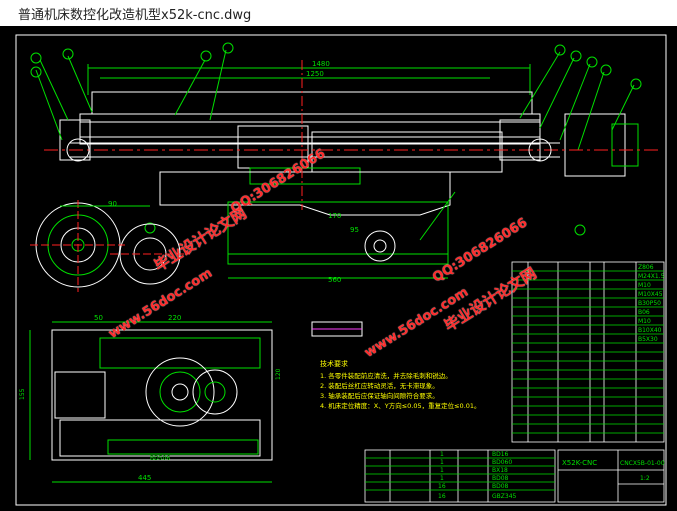 The image size is (677, 511). What do you see at coordinates (334, 280) in the screenshot?
I see `dim-560: 560` at bounding box center [334, 280].